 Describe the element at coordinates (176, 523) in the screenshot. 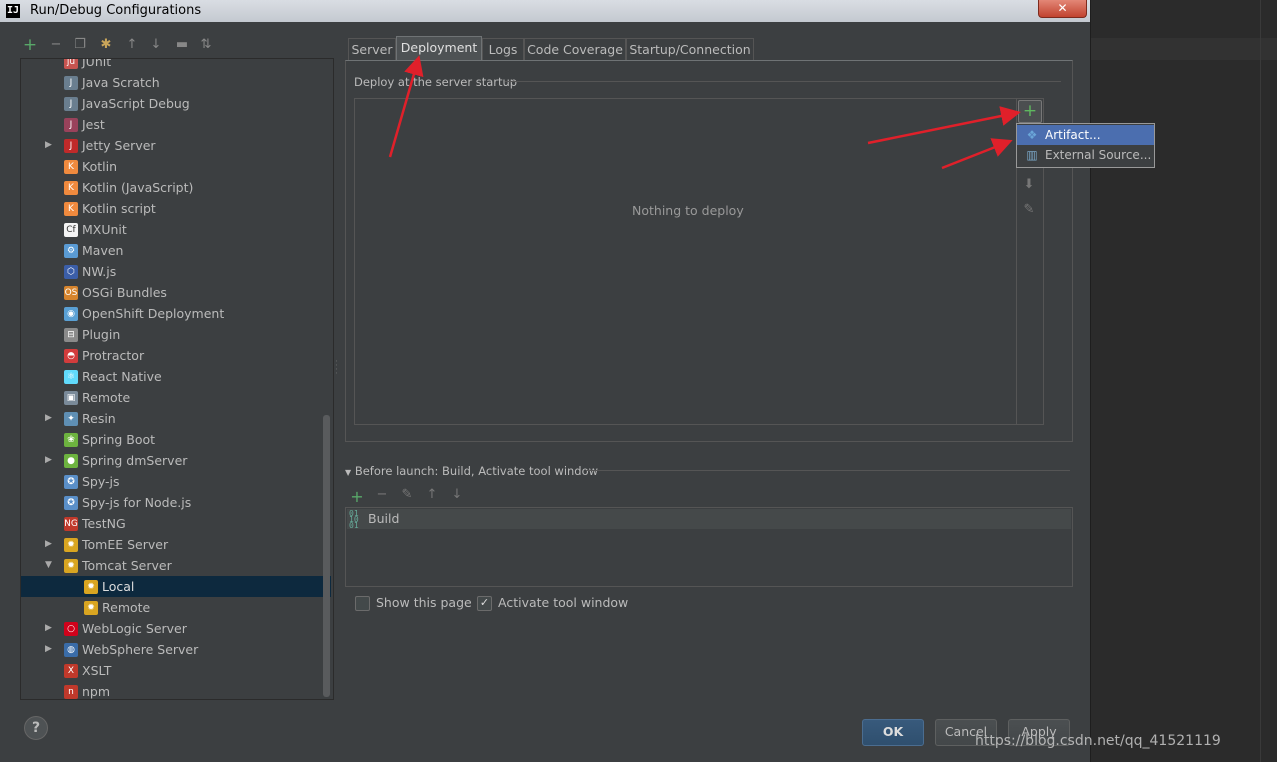

I see `tree-item-testng: NG TestNG` at that location.